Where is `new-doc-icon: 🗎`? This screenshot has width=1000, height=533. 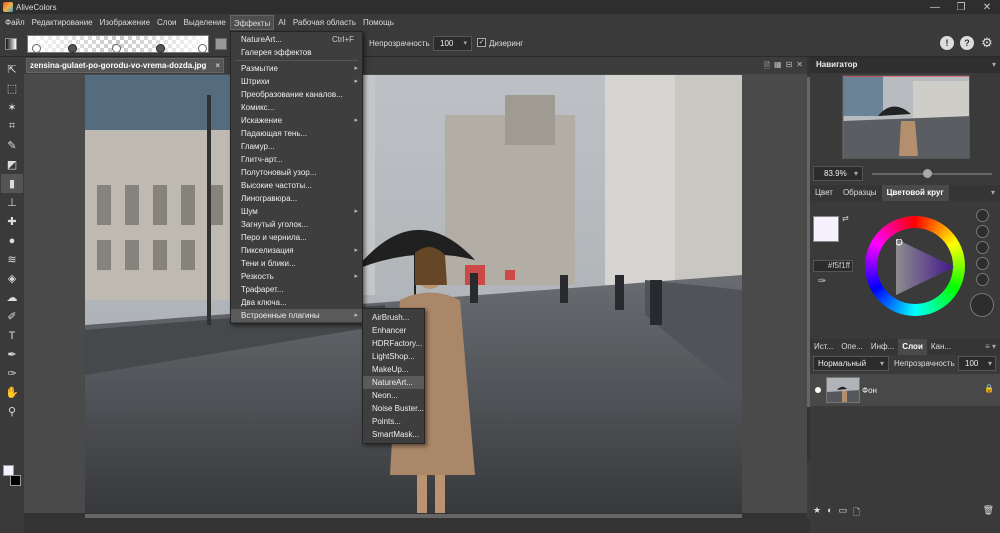
new-doc-icon: 🗎 is located at coordinates (767, 67).